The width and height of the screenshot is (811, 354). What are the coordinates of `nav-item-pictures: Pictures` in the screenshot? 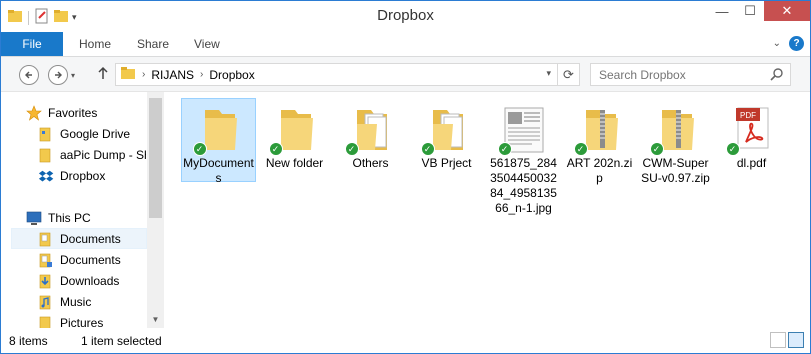 It's located at (92, 320).